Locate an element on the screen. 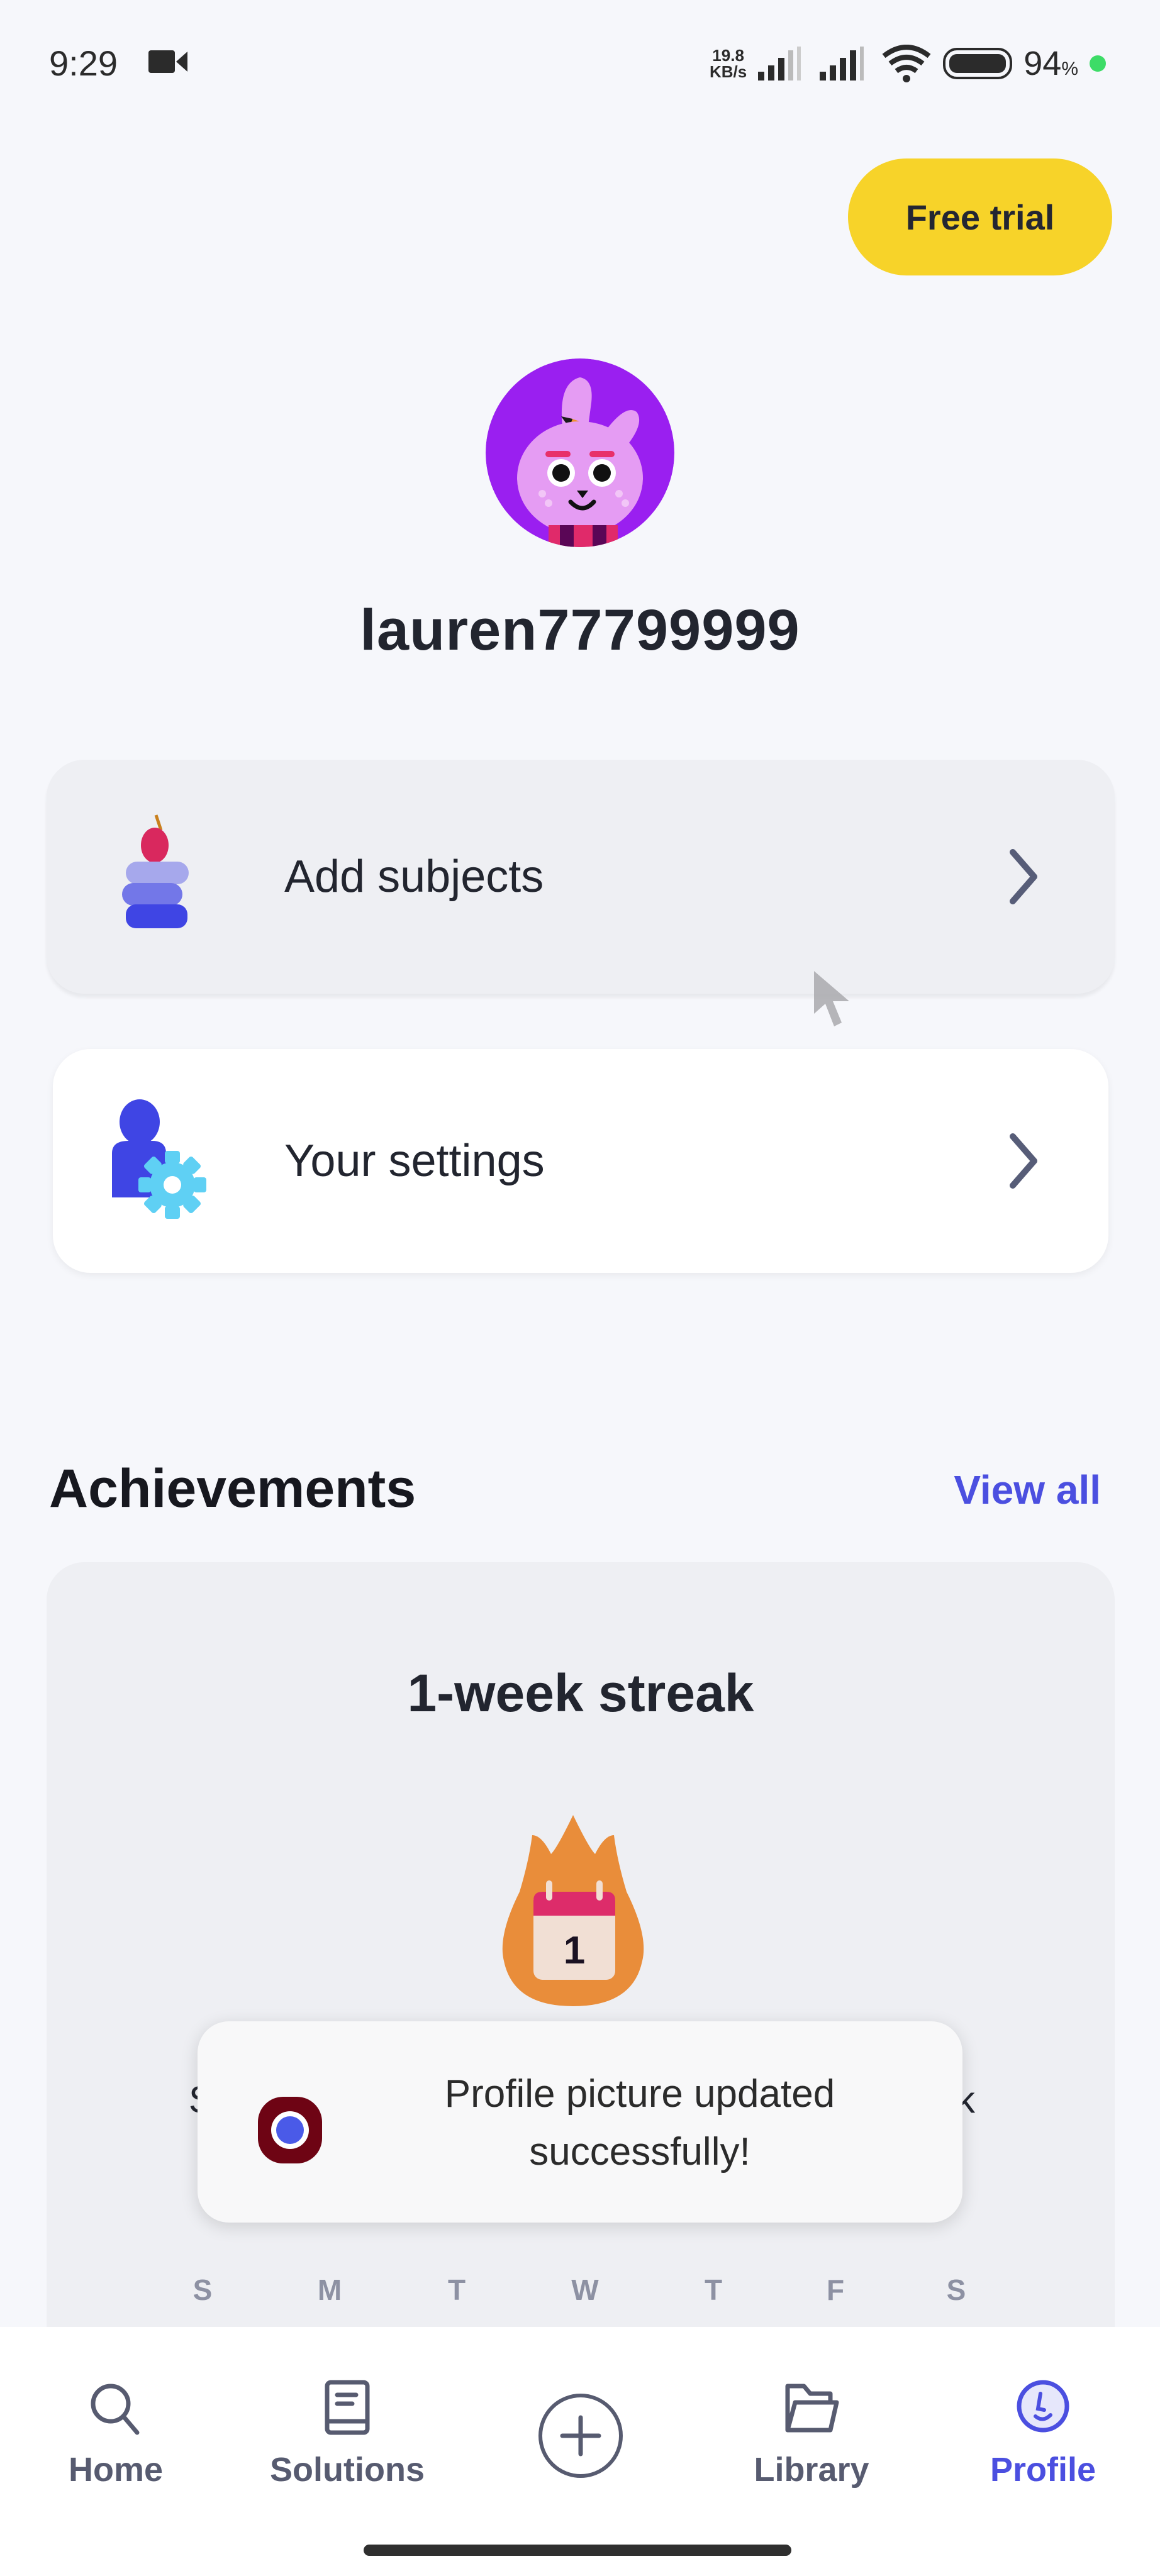 The image size is (1160, 2576). plus-icon is located at coordinates (580, 2436).